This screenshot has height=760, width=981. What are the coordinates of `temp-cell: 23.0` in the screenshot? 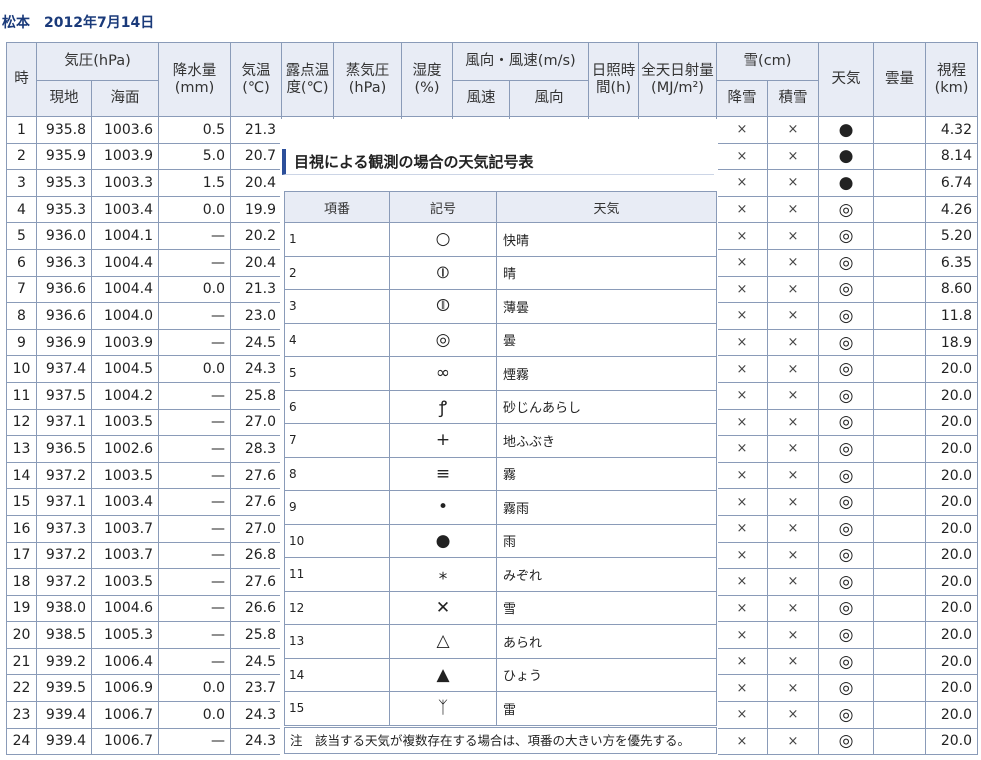 It's located at (256, 316).